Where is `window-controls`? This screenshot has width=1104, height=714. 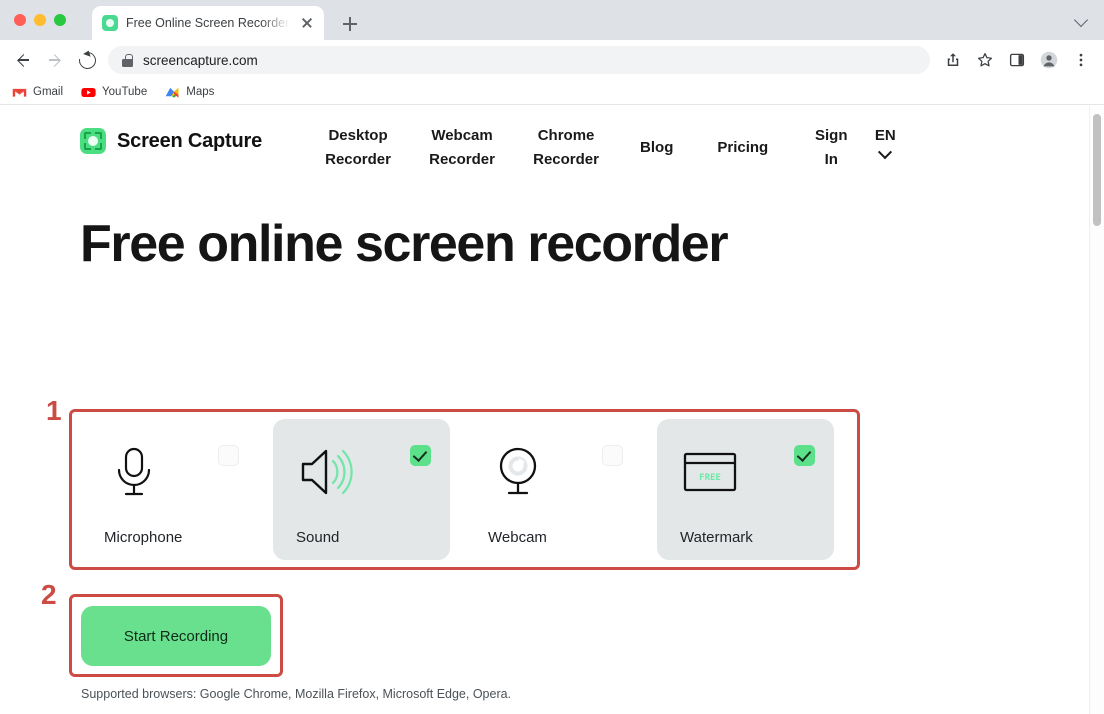
window-controls is located at coordinates (40, 20).